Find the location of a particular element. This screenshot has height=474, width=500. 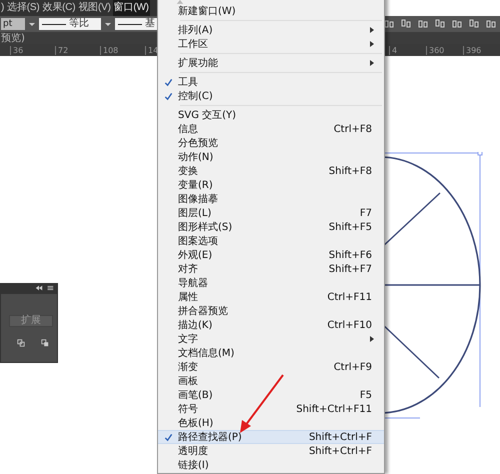

menu-bar-item: 效果(C) is located at coordinates (58, 8).